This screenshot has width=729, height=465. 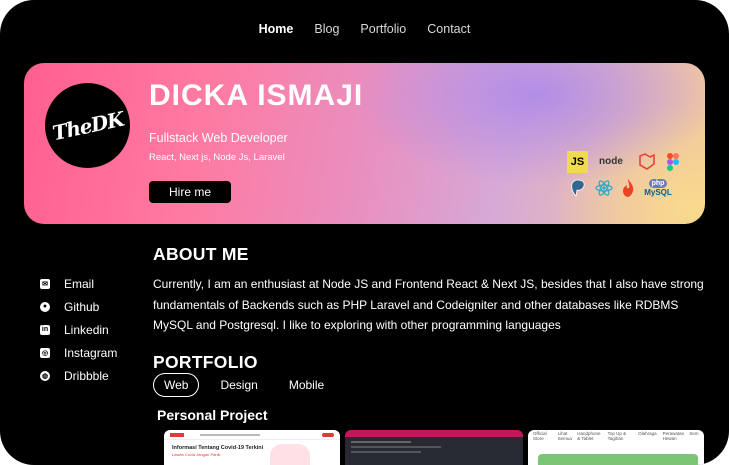 I want to click on social-dribbble-label: Dribbble, so click(x=86, y=375).